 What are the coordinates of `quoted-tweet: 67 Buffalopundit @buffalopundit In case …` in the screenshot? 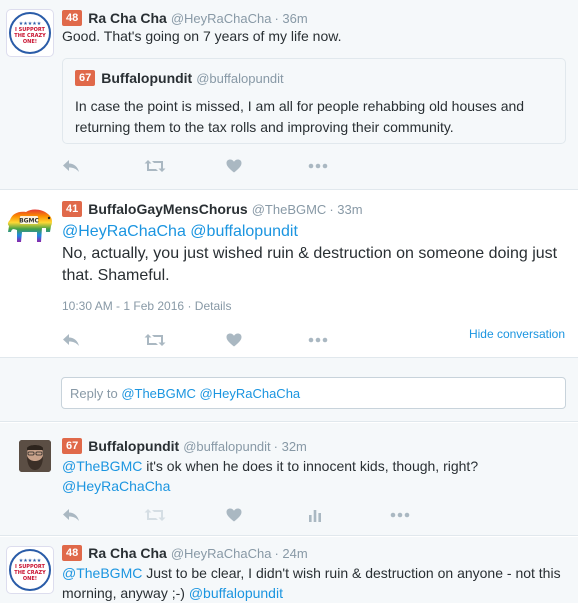 It's located at (314, 101).